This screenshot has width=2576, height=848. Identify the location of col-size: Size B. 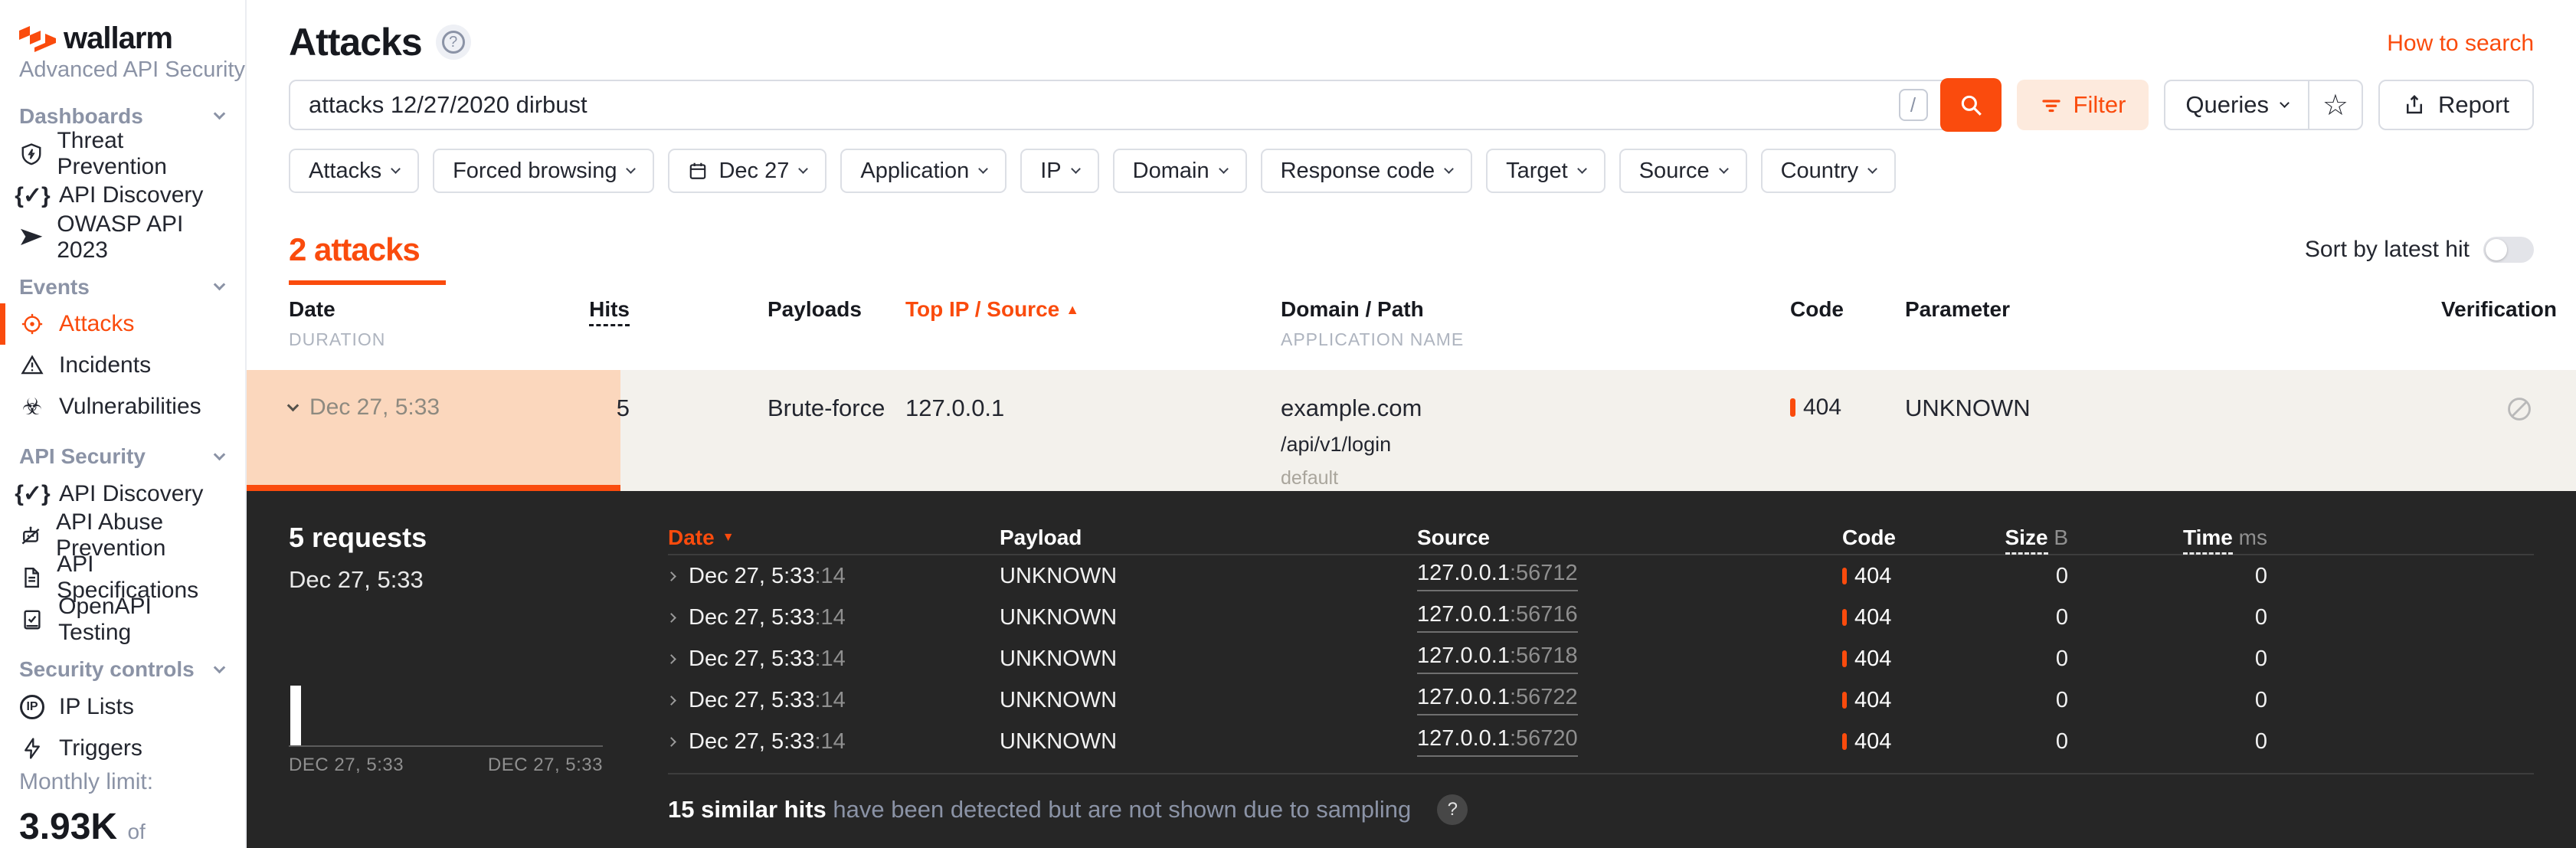
(2036, 540).